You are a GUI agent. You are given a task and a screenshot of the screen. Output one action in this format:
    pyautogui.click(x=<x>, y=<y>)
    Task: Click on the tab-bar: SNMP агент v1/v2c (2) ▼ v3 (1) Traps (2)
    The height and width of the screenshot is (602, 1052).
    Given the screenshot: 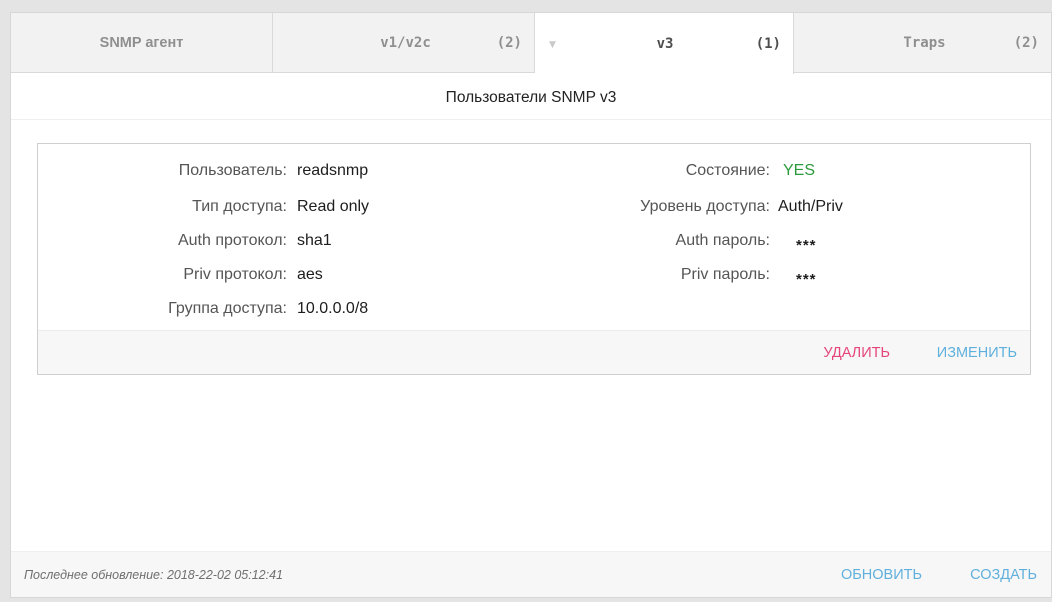 What is the action you would take?
    pyautogui.click(x=531, y=43)
    